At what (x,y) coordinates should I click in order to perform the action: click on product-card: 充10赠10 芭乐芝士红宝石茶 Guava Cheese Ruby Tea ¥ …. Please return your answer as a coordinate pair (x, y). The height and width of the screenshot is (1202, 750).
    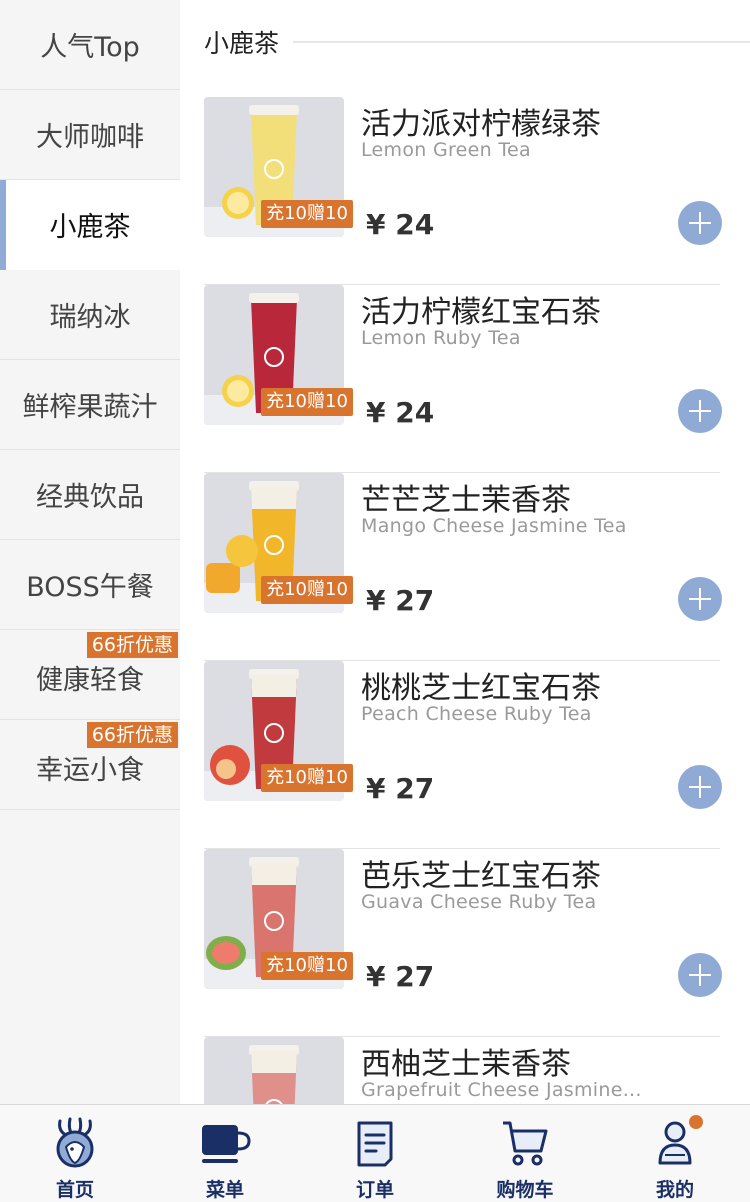
    Looking at the image, I should click on (463, 943).